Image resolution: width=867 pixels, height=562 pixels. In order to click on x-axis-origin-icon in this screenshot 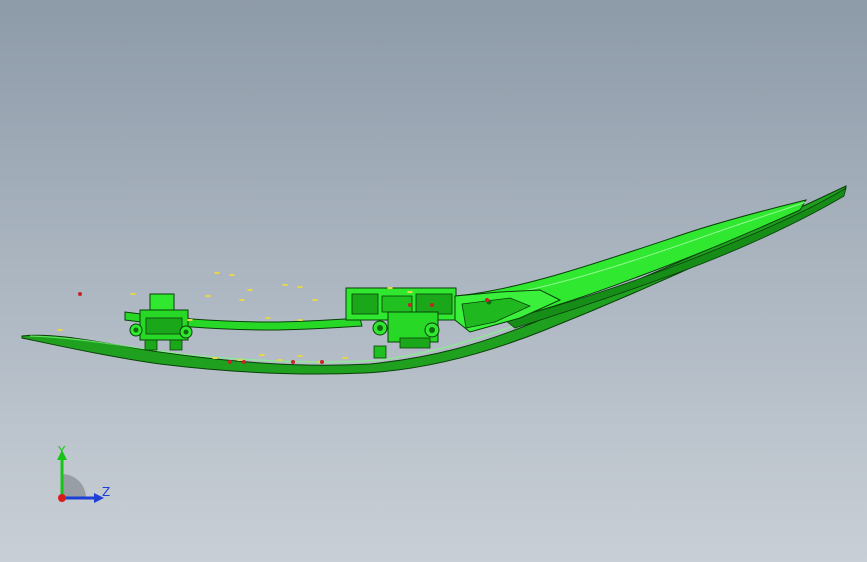, I will do `click(62, 498)`.